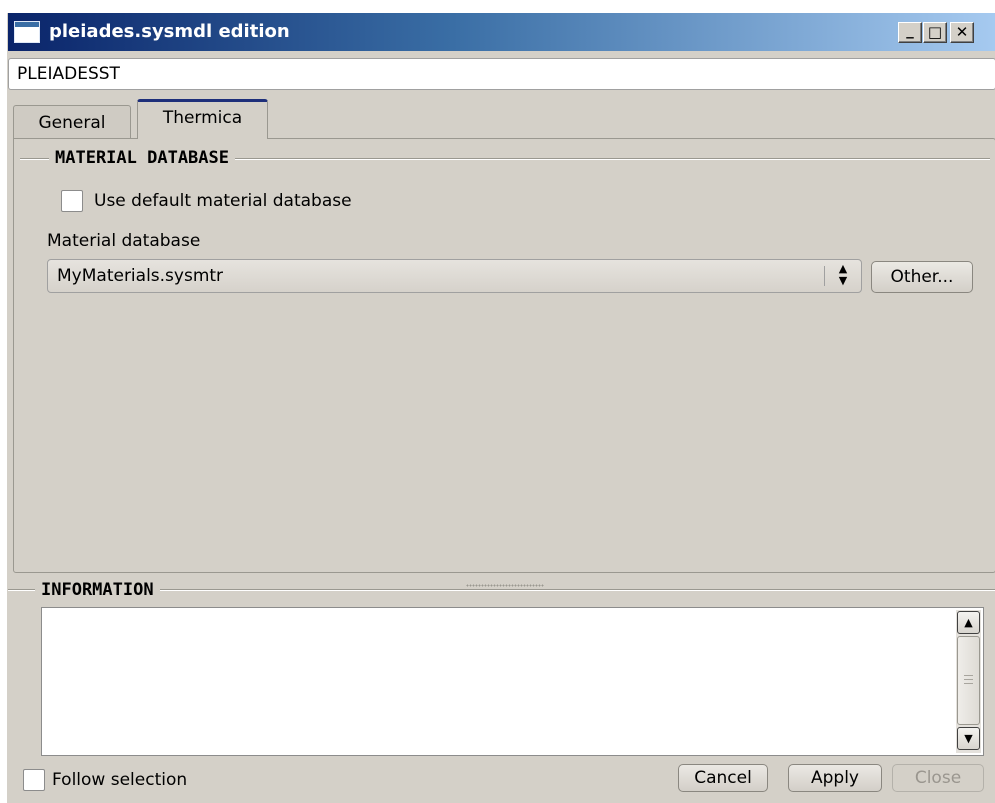 The height and width of the screenshot is (803, 995). I want to click on scroll-thumb, so click(968, 680).